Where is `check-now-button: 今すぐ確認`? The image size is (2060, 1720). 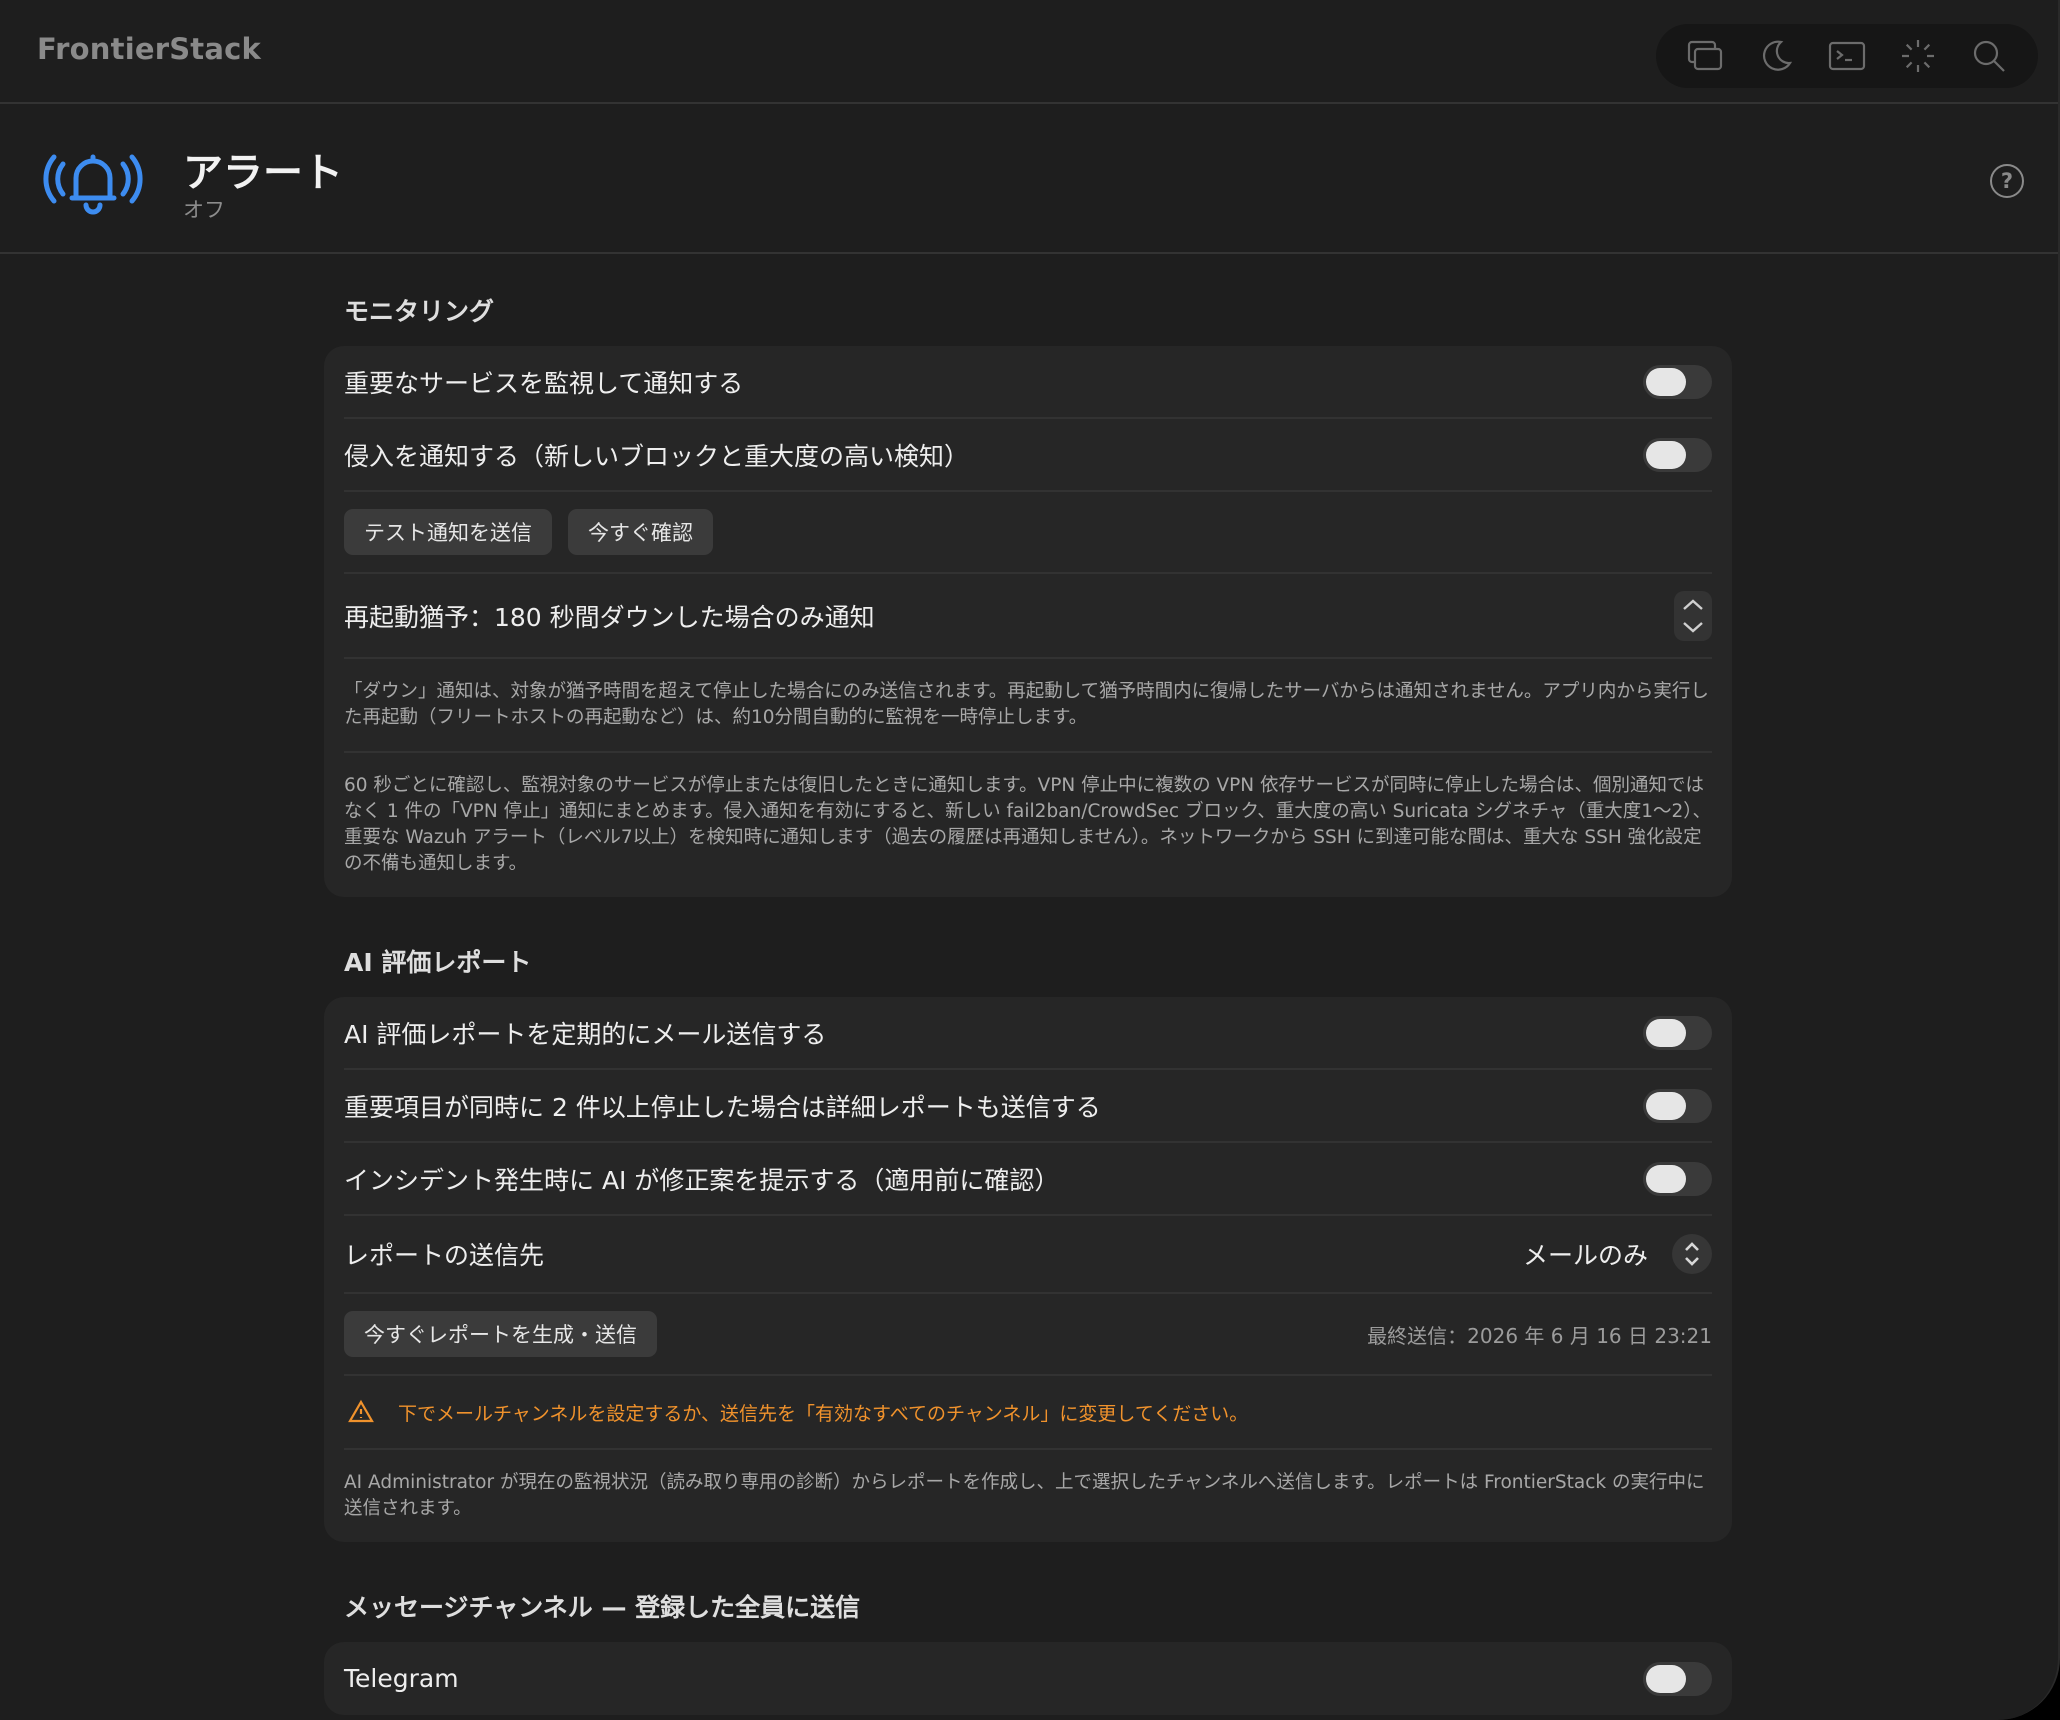 check-now-button: 今すぐ確認 is located at coordinates (640, 532).